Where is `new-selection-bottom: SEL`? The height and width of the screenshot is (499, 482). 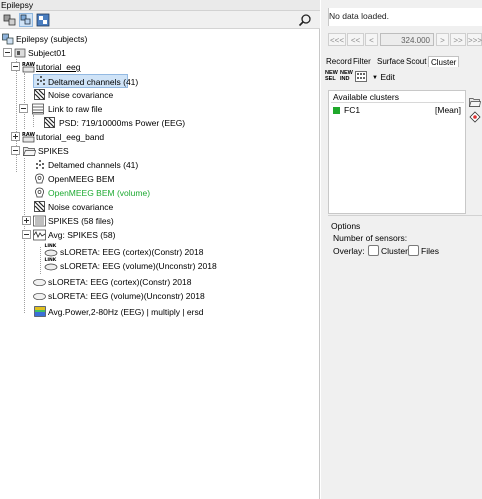 new-selection-bottom: SEL is located at coordinates (330, 79).